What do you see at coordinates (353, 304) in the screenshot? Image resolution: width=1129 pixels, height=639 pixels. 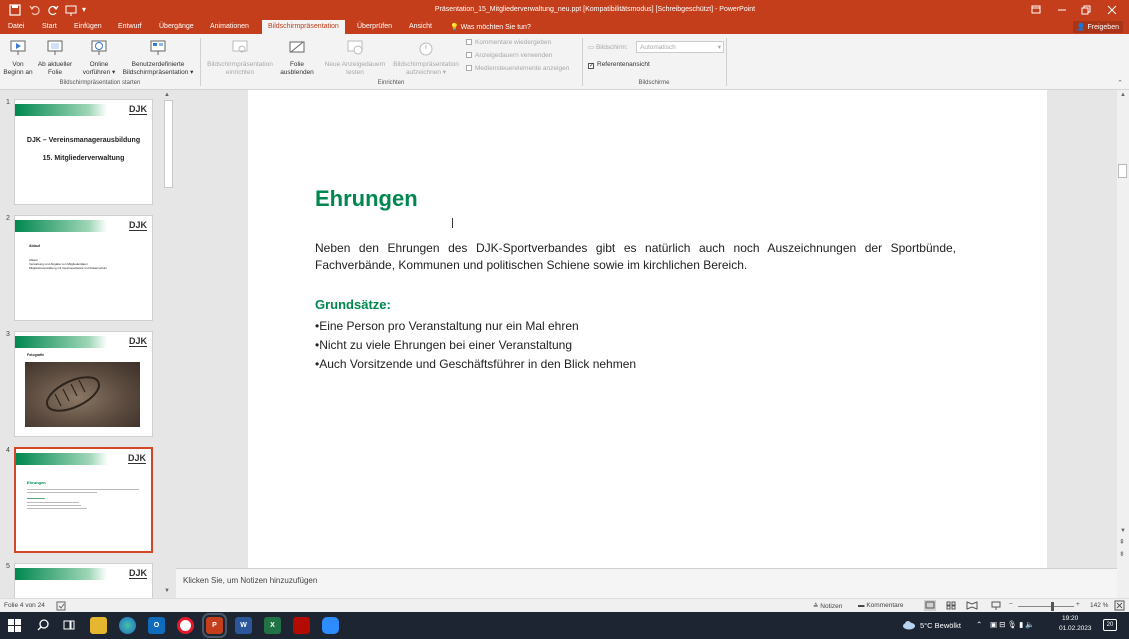 I see `slide-subheading: Grundsätze:` at bounding box center [353, 304].